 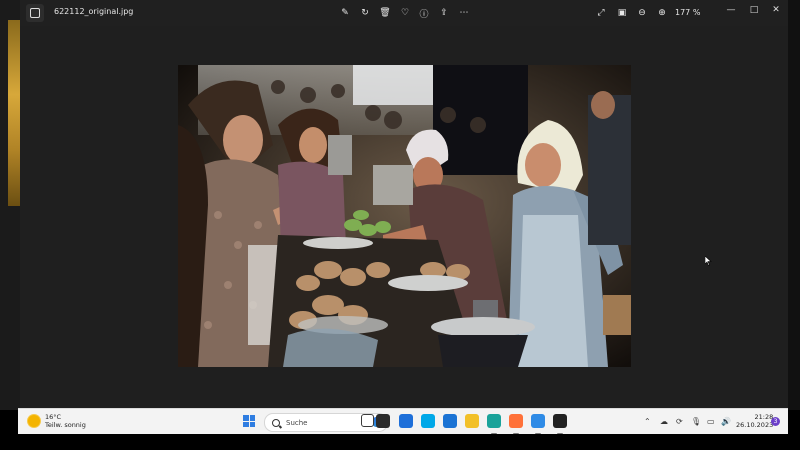 What do you see at coordinates (764, 417) in the screenshot?
I see `clock-time: 21:28` at bounding box center [764, 417].